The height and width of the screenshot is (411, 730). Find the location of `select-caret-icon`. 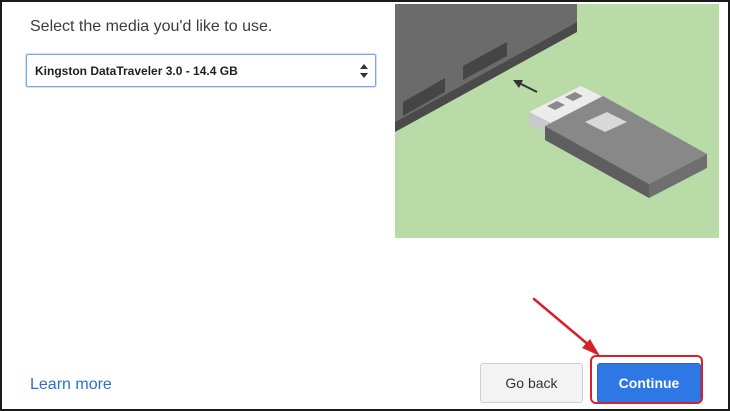

select-caret-icon is located at coordinates (364, 71).